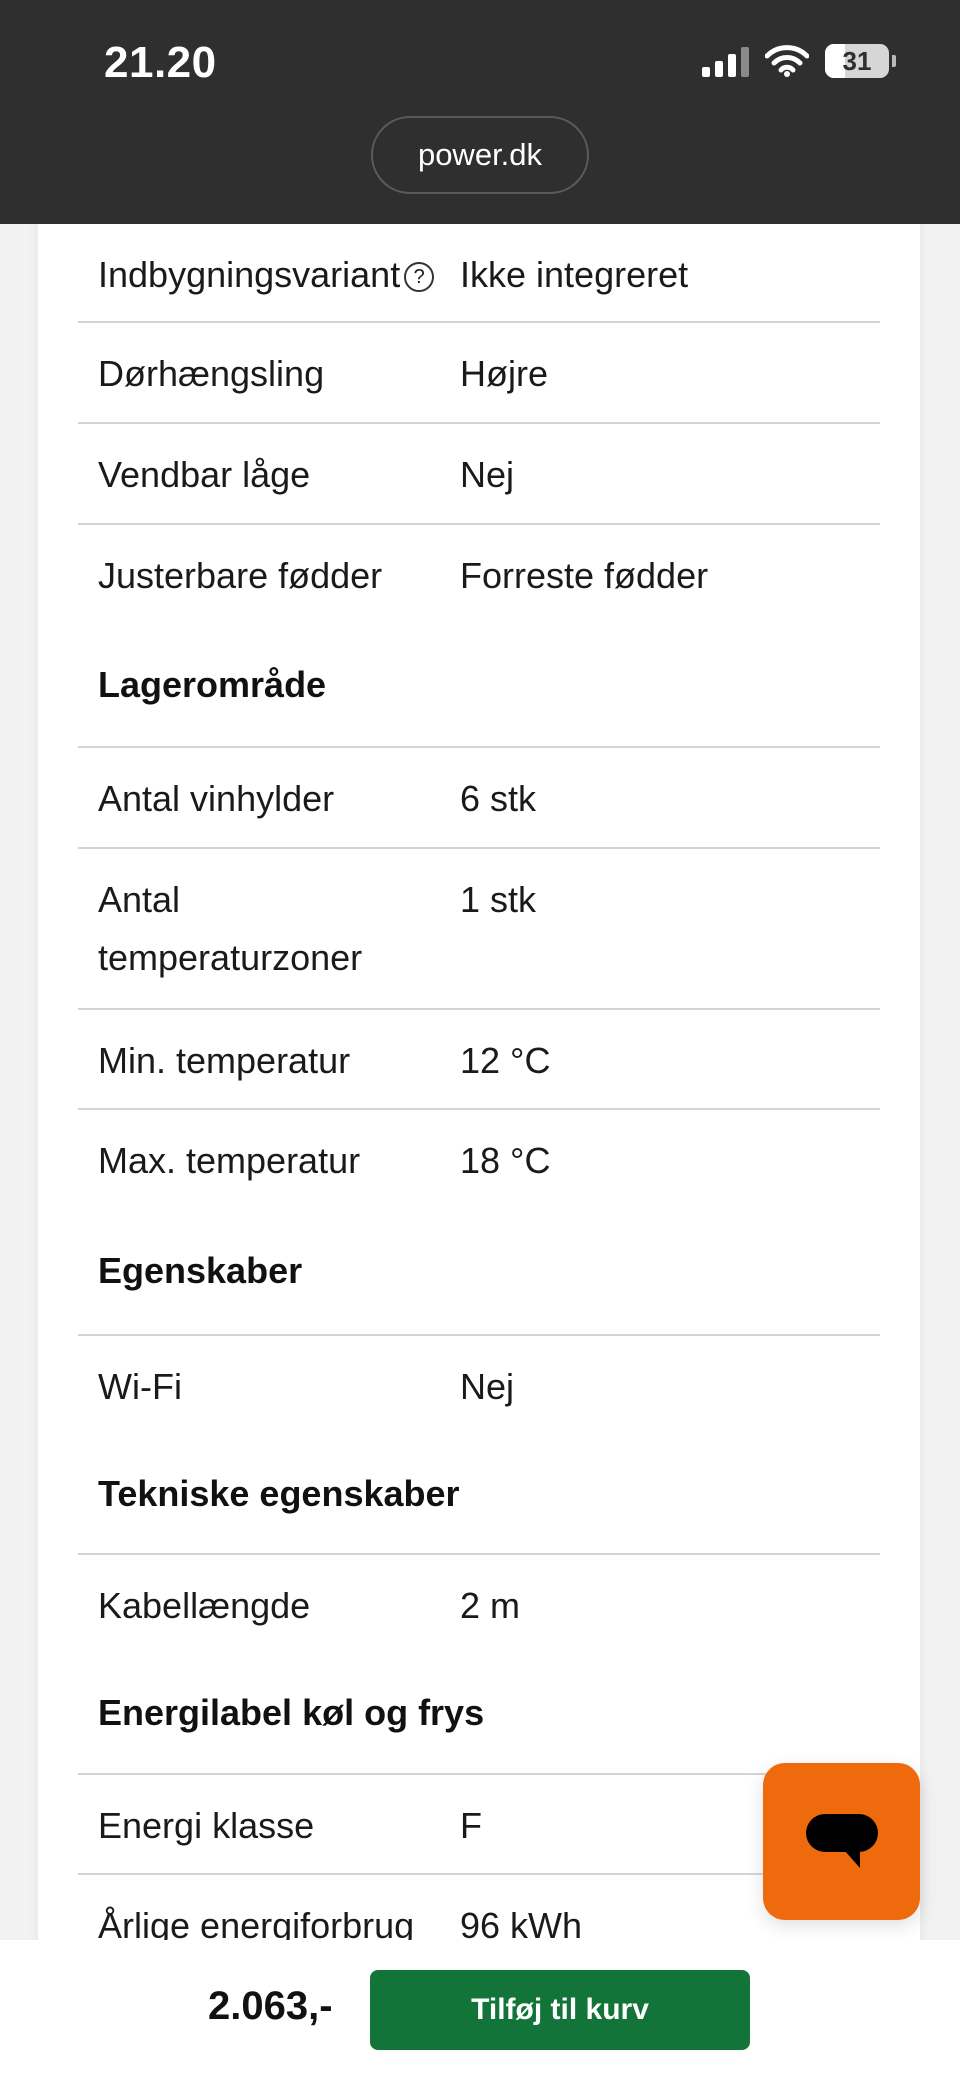 Image resolution: width=960 pixels, height=2078 pixels. What do you see at coordinates (270, 2006) in the screenshot?
I see `product-price: 2.063,-` at bounding box center [270, 2006].